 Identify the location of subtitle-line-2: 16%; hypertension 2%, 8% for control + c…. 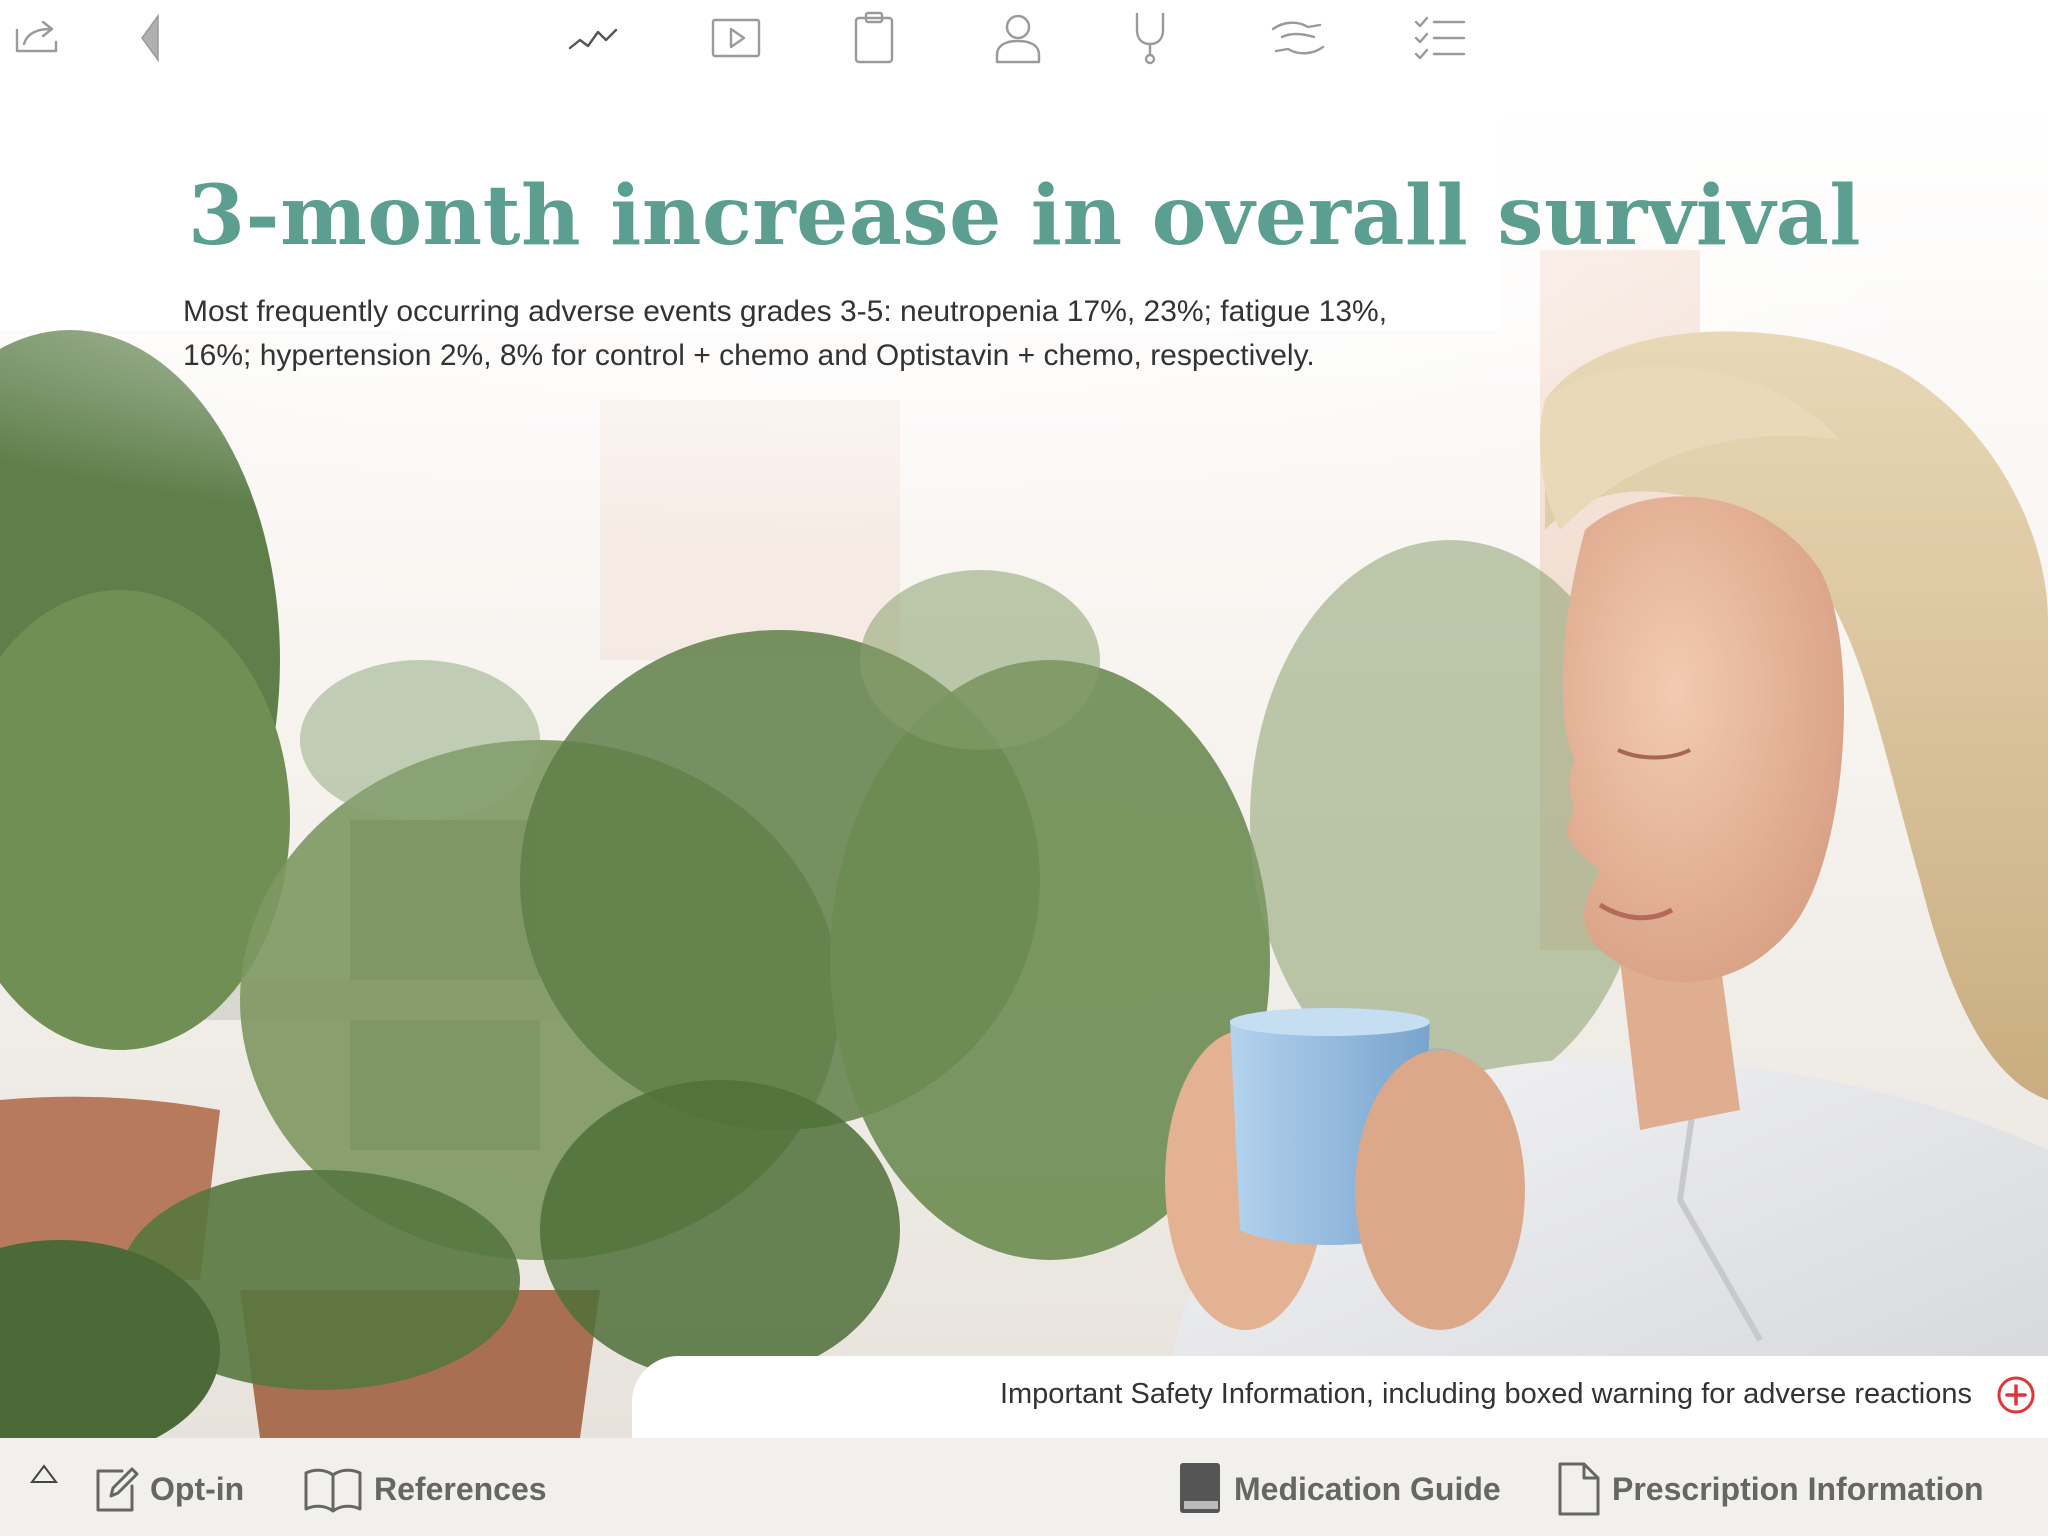
(749, 355).